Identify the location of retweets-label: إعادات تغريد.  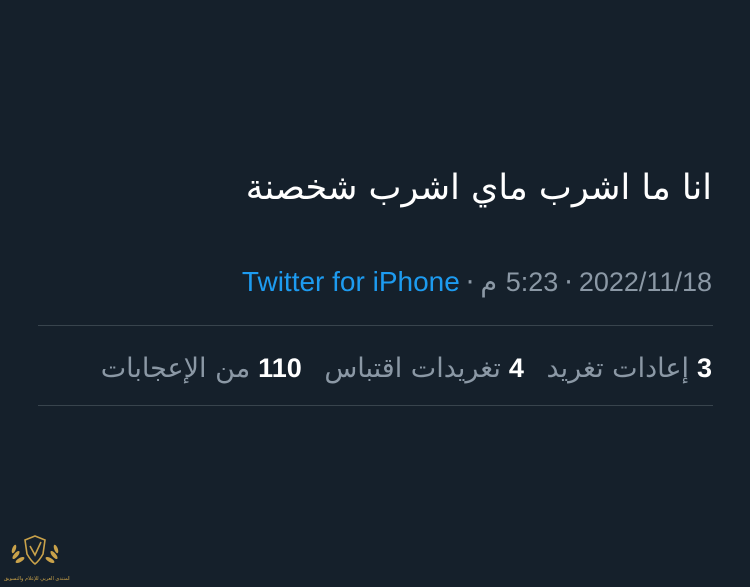
(617, 368).